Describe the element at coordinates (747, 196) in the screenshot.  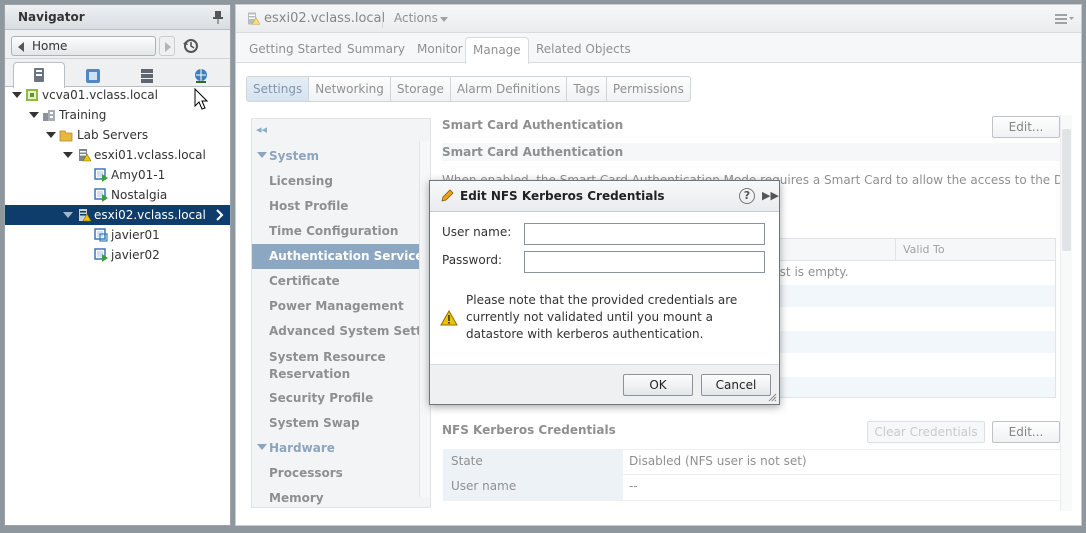
I see `help-icon: ?` at that location.